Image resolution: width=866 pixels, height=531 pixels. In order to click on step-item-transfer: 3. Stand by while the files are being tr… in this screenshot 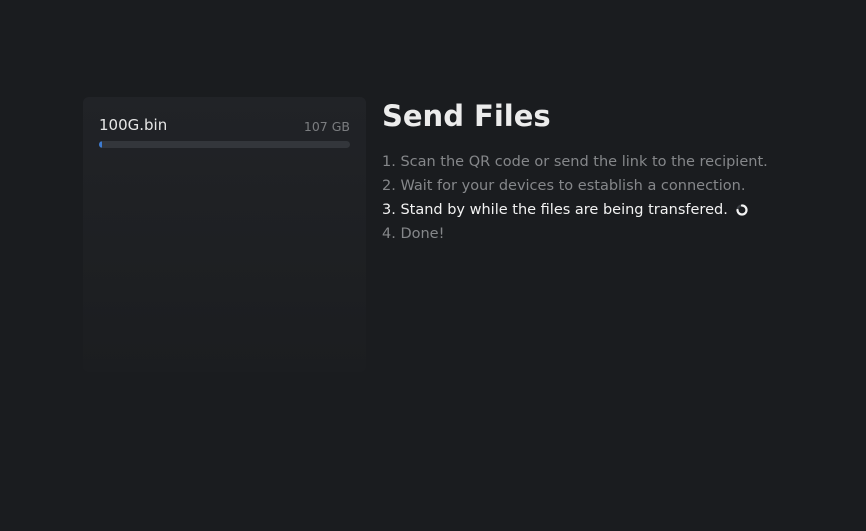, I will do `click(575, 212)`.